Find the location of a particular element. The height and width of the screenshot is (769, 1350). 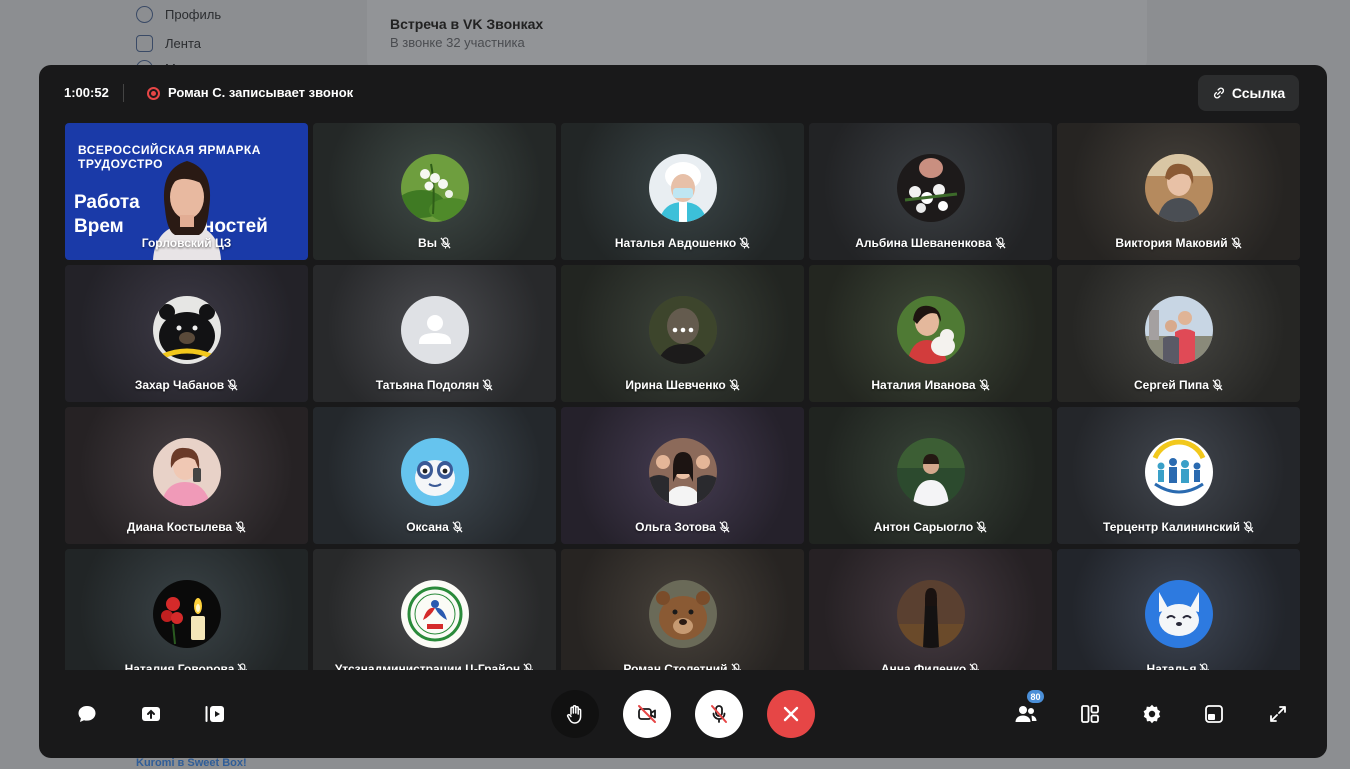

nav-item-label: Лента is located at coordinates (183, 43).